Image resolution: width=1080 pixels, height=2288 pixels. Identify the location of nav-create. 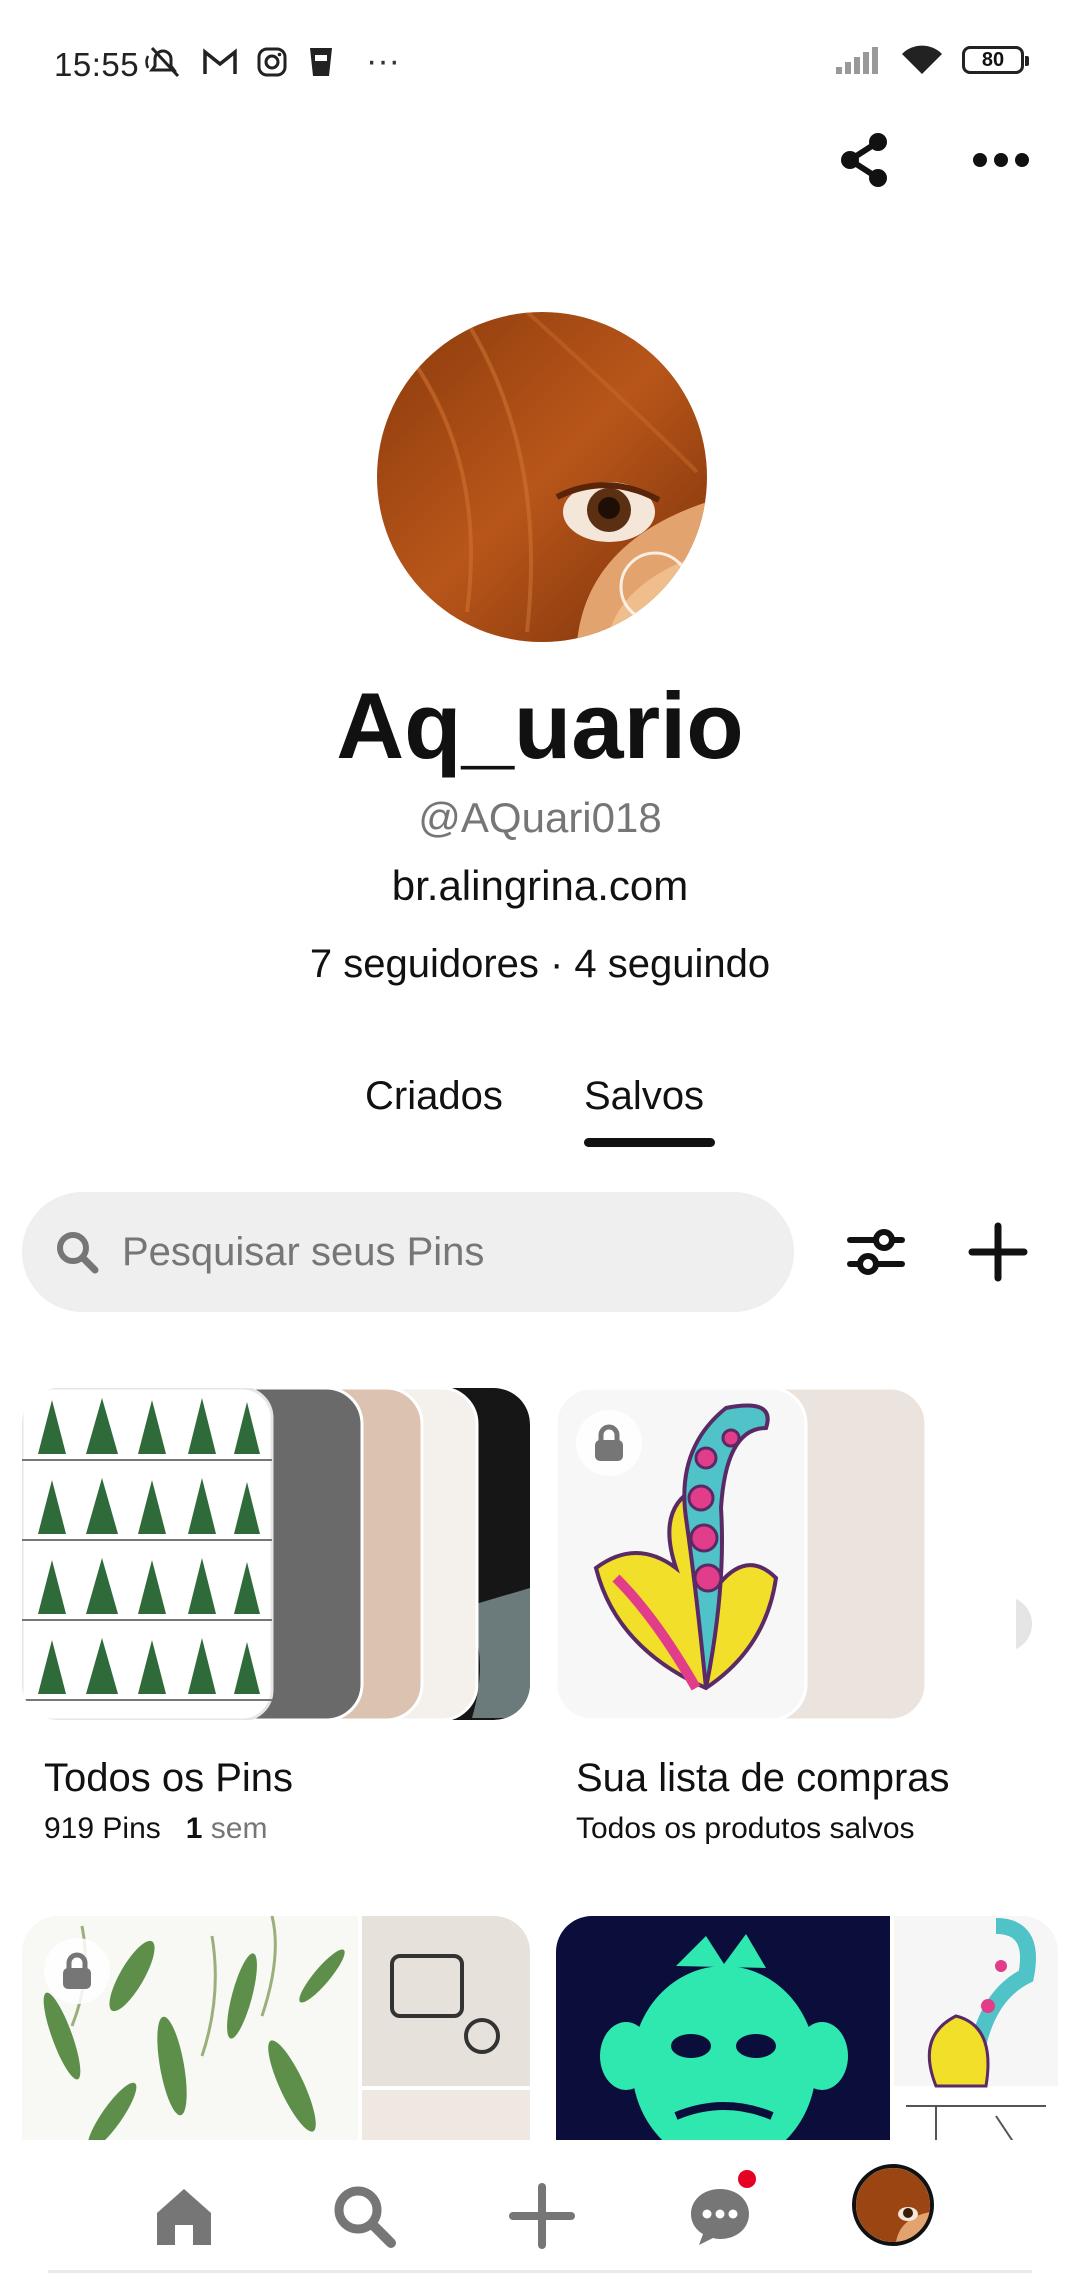
(542, 2216).